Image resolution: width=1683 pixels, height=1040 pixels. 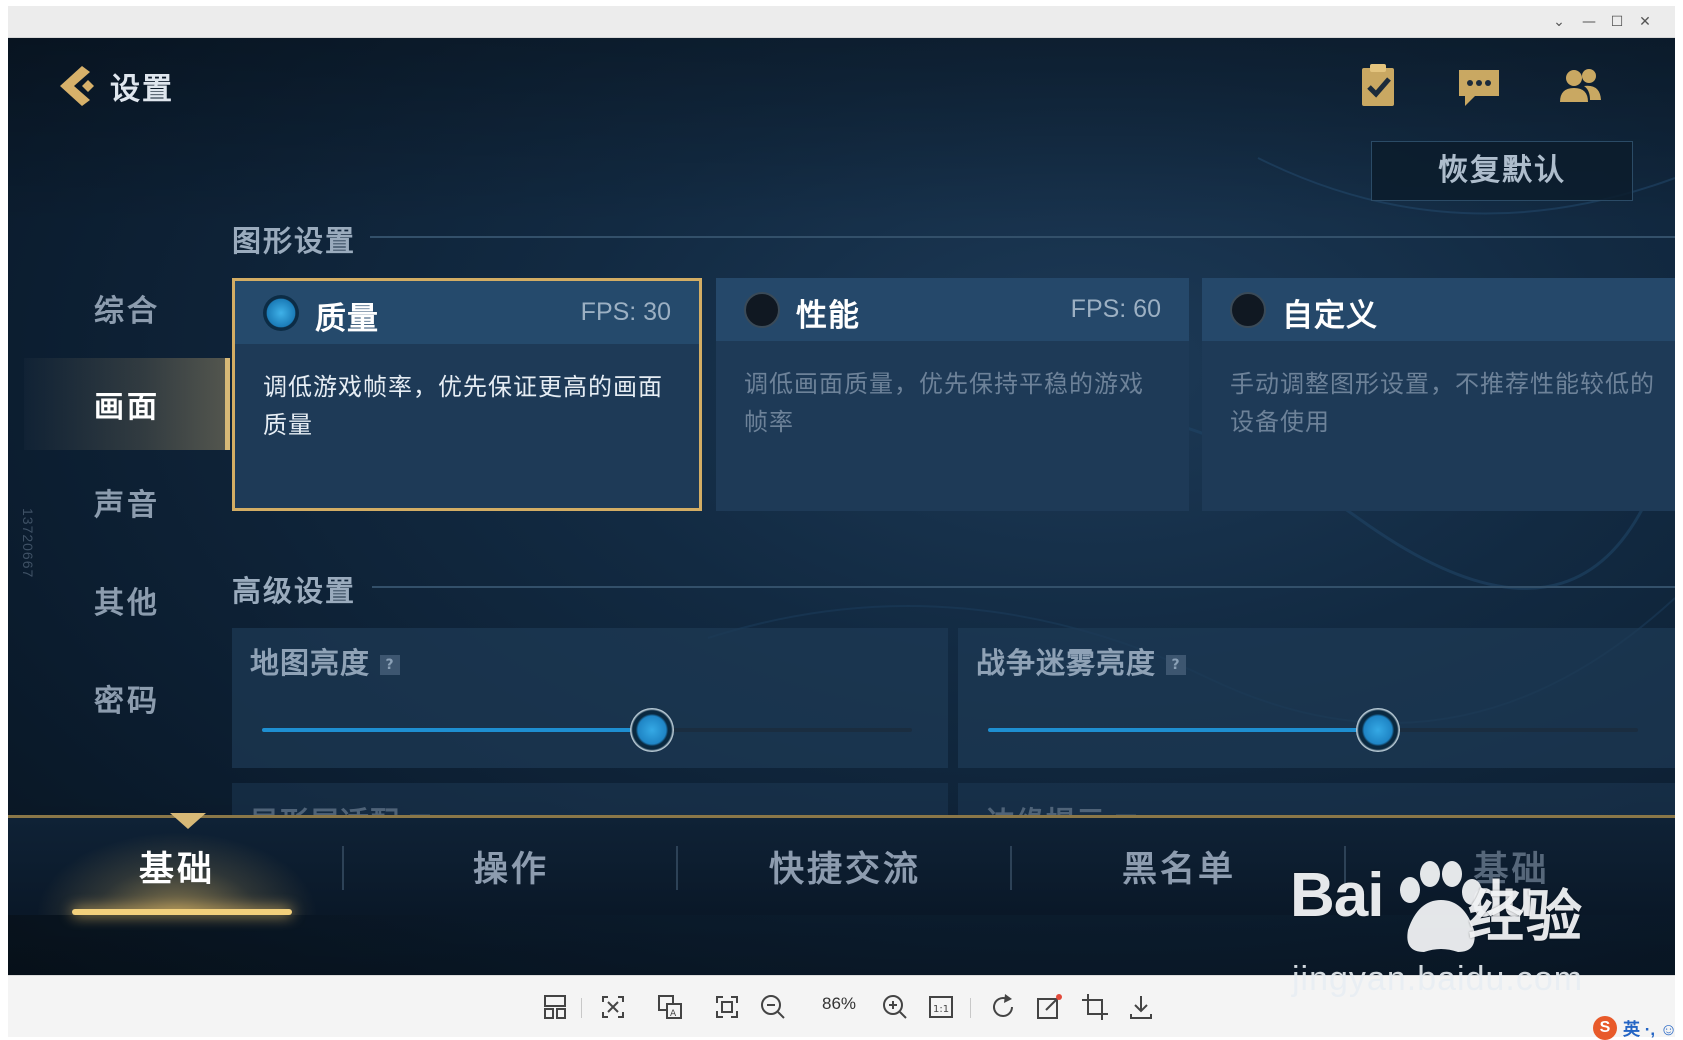 I want to click on svg-text: A, so click(x=673, y=1014).